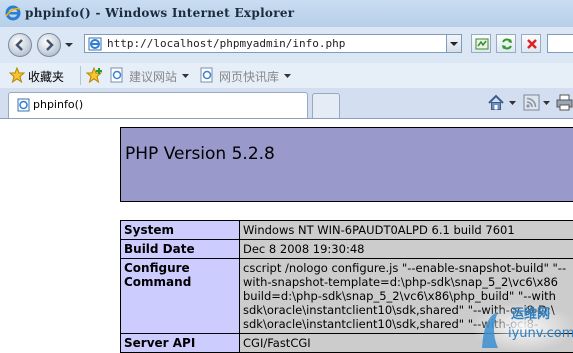  Describe the element at coordinates (180, 296) in the screenshot. I see `row-key: Configure Command` at that location.